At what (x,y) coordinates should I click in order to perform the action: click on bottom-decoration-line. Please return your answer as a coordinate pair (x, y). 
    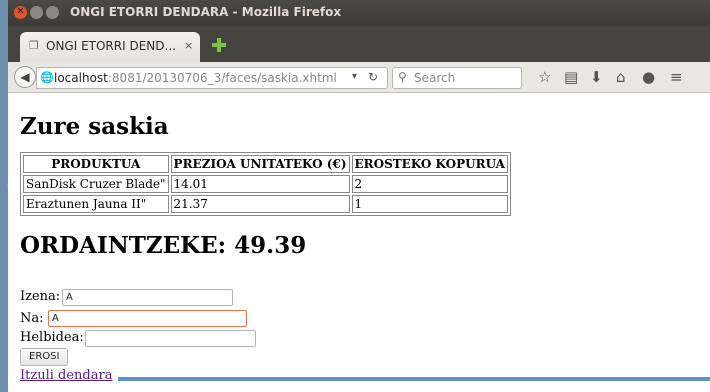
    Looking at the image, I should click on (414, 379).